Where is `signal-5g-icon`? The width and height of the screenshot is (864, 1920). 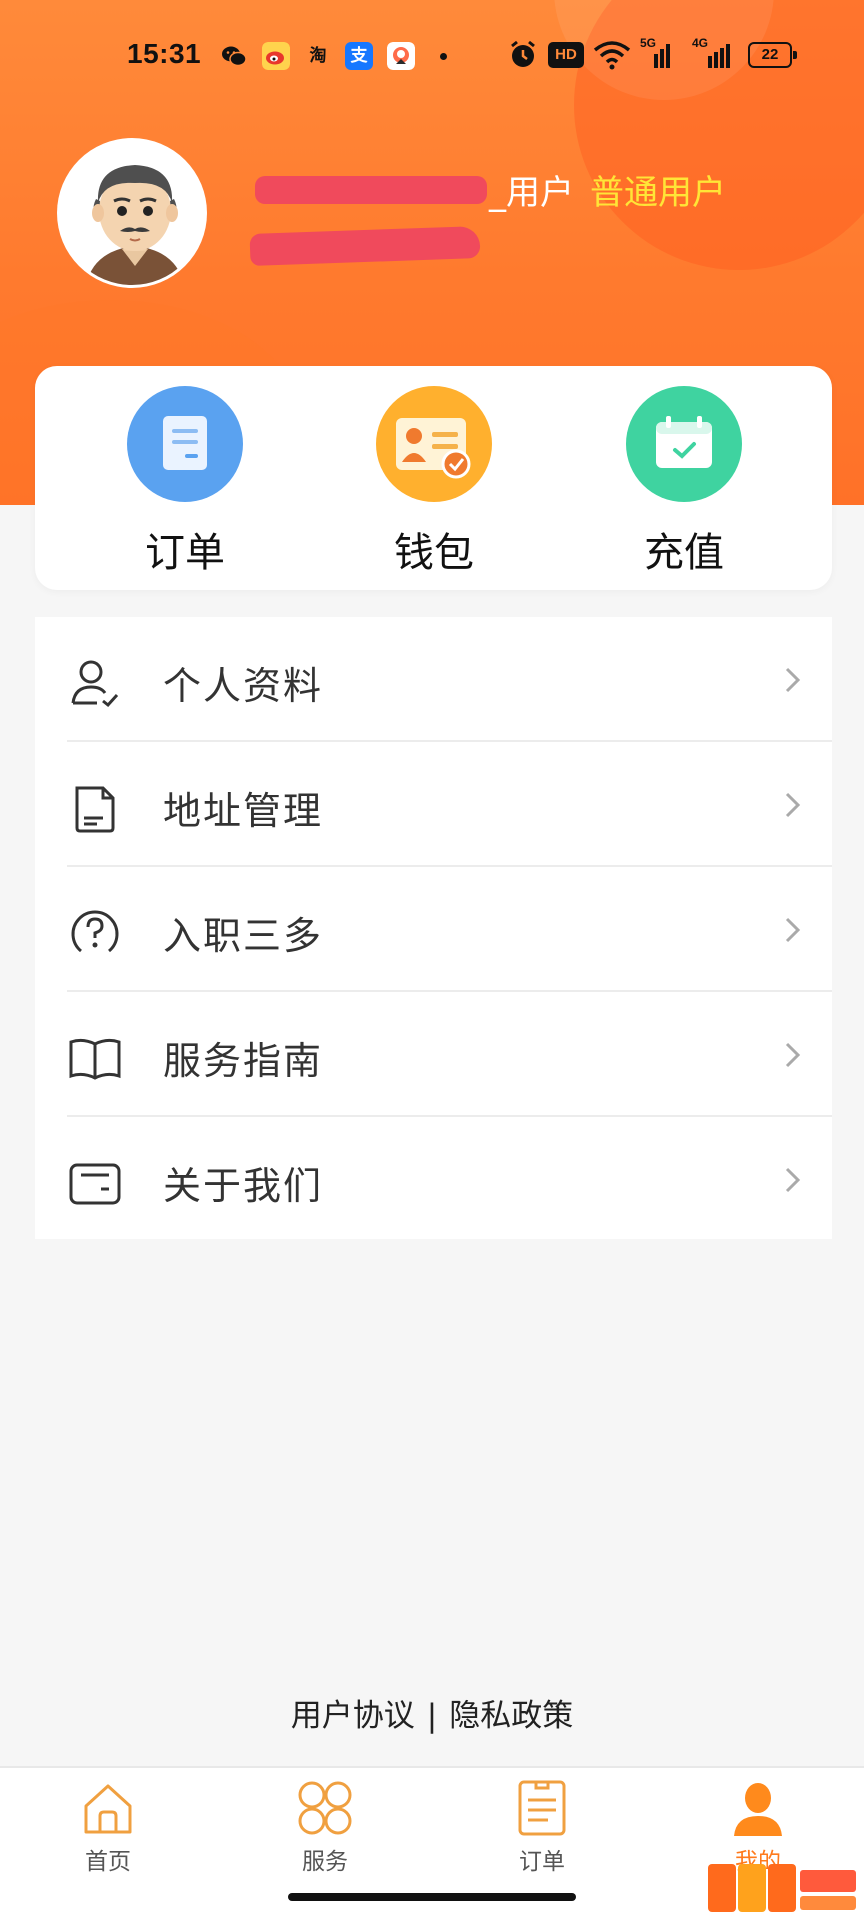 signal-5g-icon is located at coordinates (662, 56).